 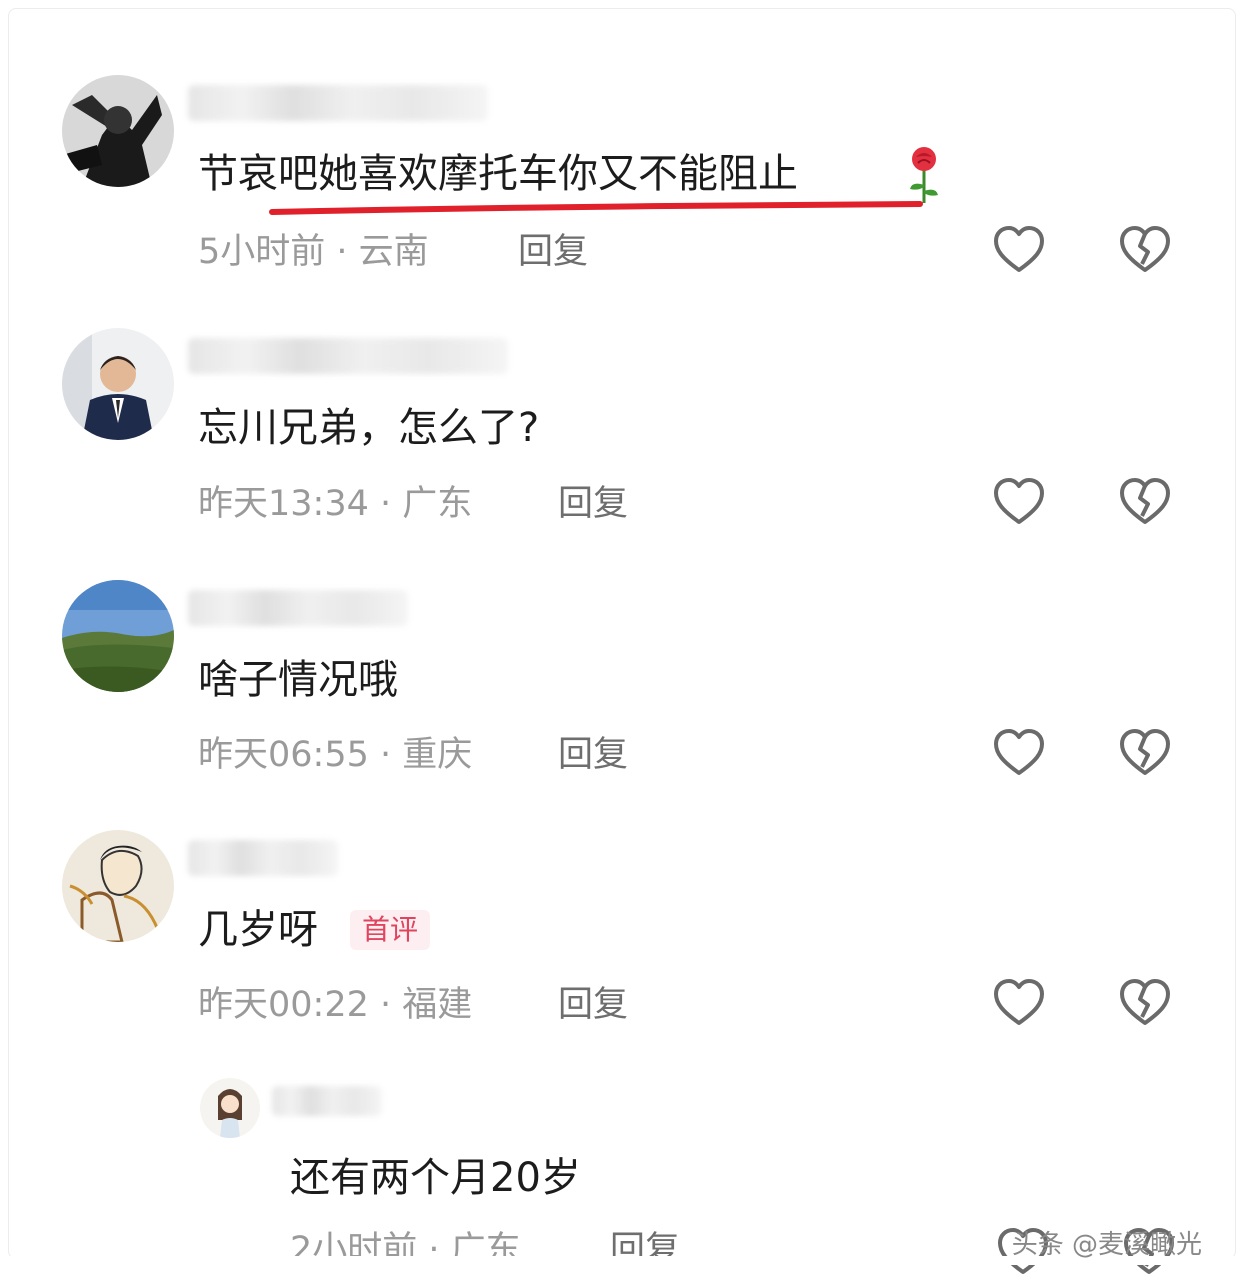 What do you see at coordinates (369, 428) in the screenshot?
I see `comment-text: 忘川兄弟，怎么了?` at bounding box center [369, 428].